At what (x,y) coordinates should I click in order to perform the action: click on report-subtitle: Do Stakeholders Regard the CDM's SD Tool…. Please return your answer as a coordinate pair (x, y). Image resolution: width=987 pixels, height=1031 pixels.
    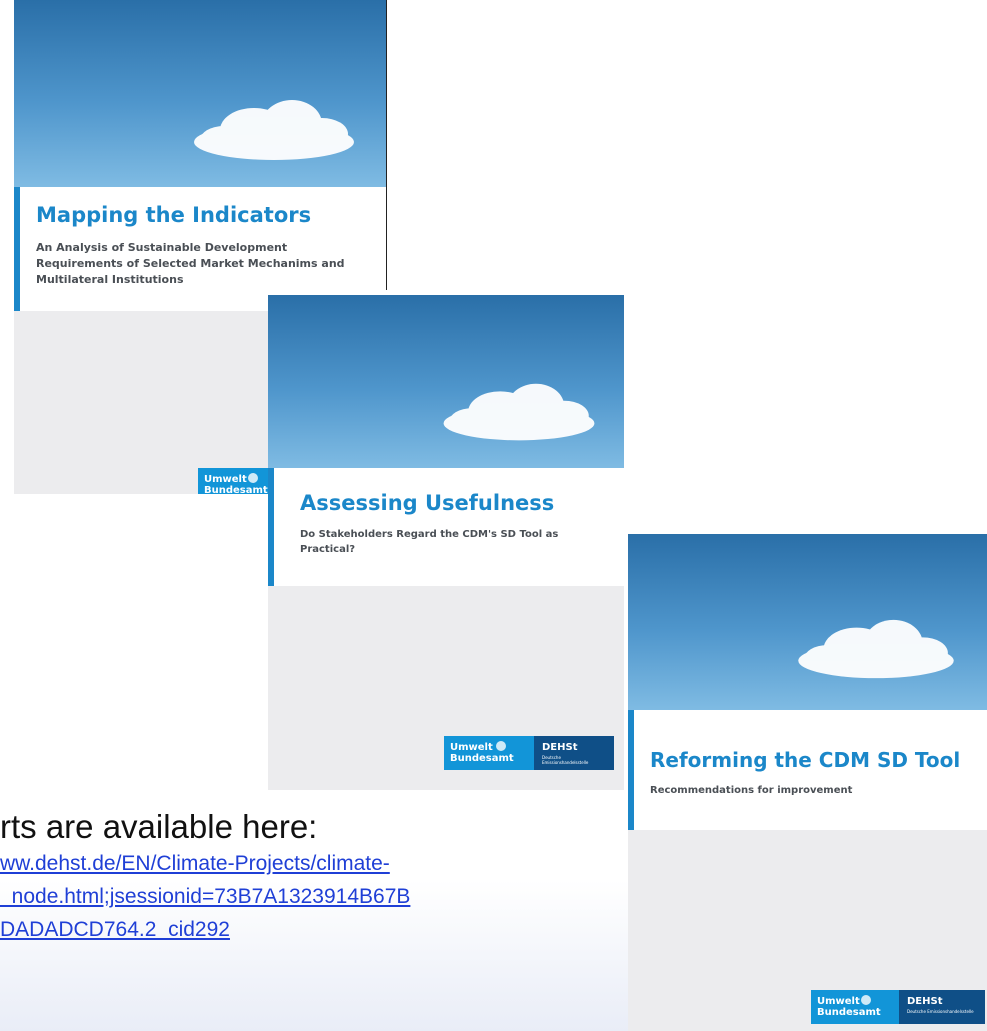
    Looking at the image, I should click on (429, 542).